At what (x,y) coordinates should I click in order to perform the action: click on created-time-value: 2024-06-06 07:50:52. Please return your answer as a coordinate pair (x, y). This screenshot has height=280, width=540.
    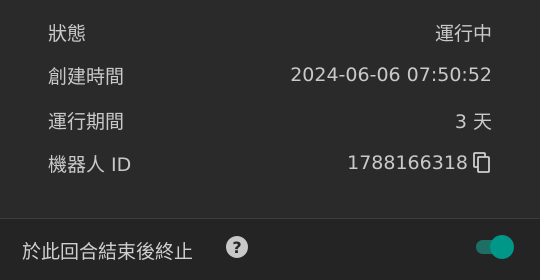
    Looking at the image, I should click on (391, 75).